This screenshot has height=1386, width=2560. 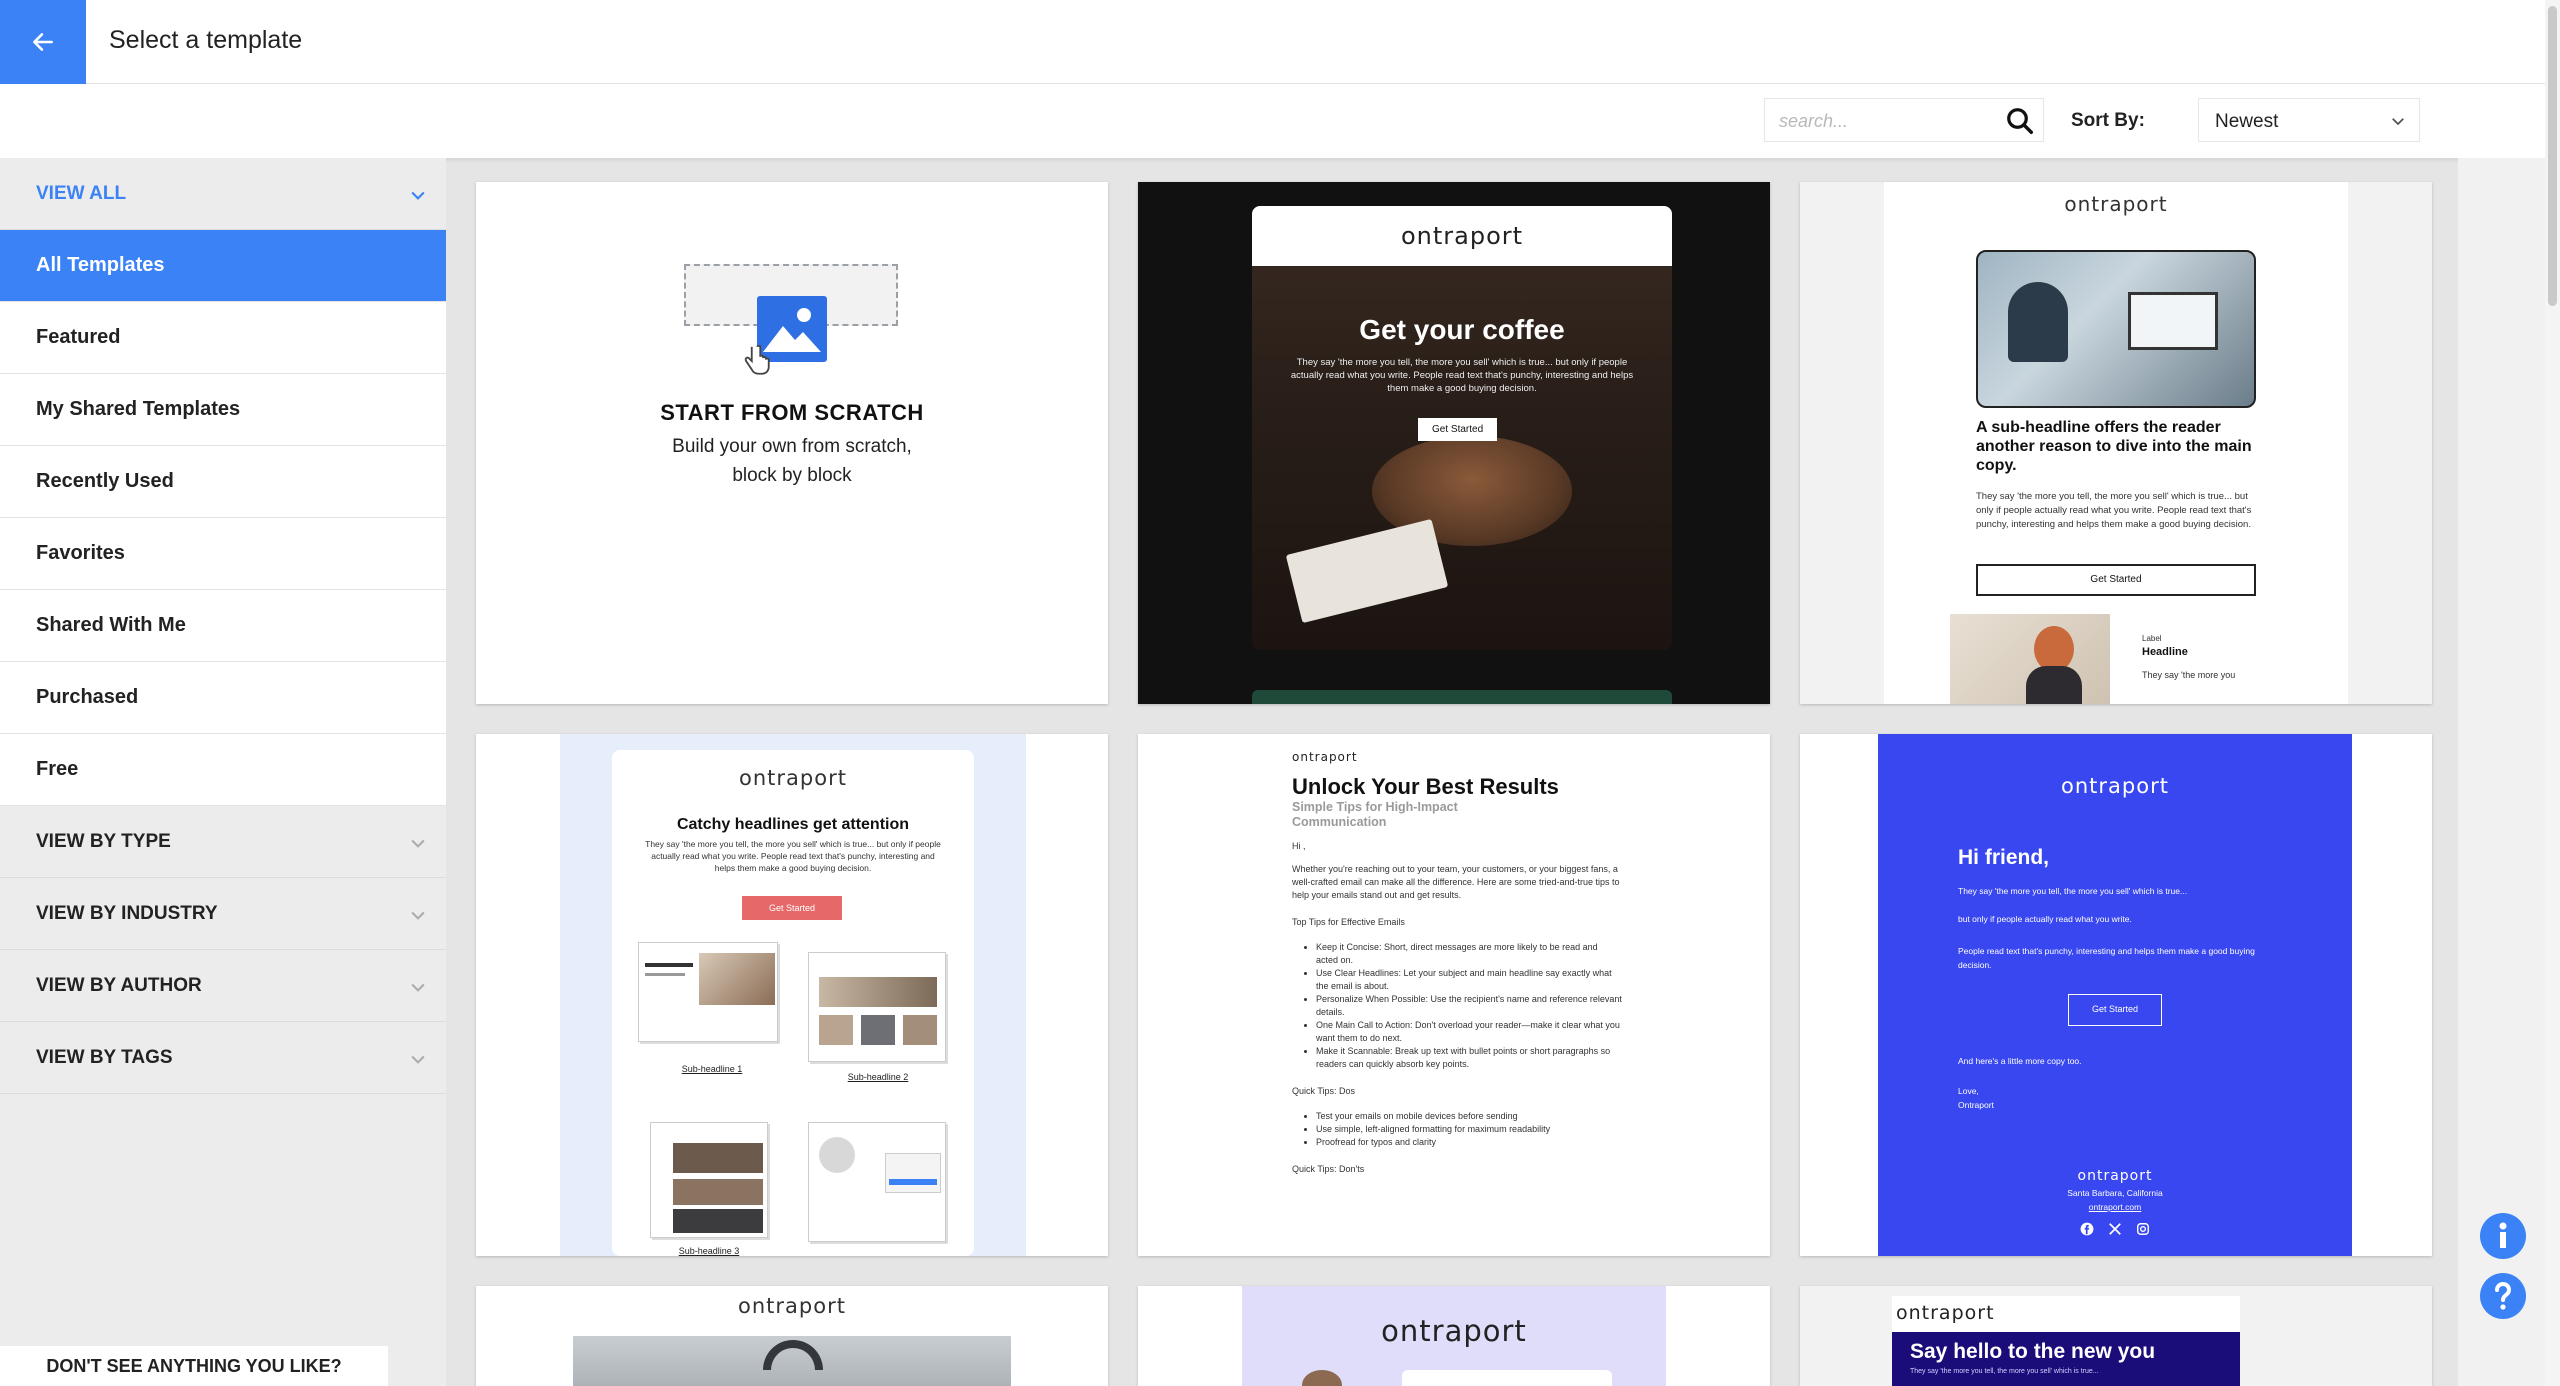 What do you see at coordinates (223, 194) in the screenshot?
I see `view-all-toggle: VIEW ALL` at bounding box center [223, 194].